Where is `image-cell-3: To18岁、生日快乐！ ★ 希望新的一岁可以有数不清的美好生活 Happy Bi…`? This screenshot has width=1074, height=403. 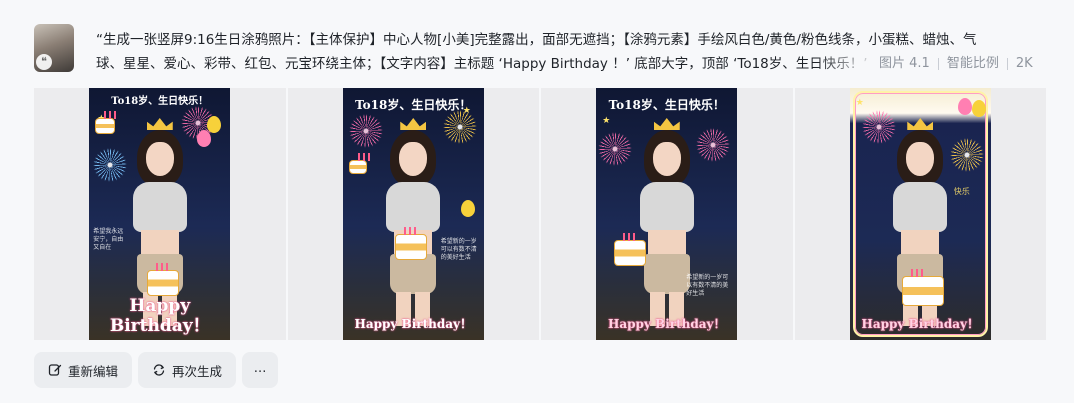 image-cell-3: To18岁、生日快乐！ ★ 希望新的一岁可以有数不清的美好生活 Happy Bi… is located at coordinates (667, 214).